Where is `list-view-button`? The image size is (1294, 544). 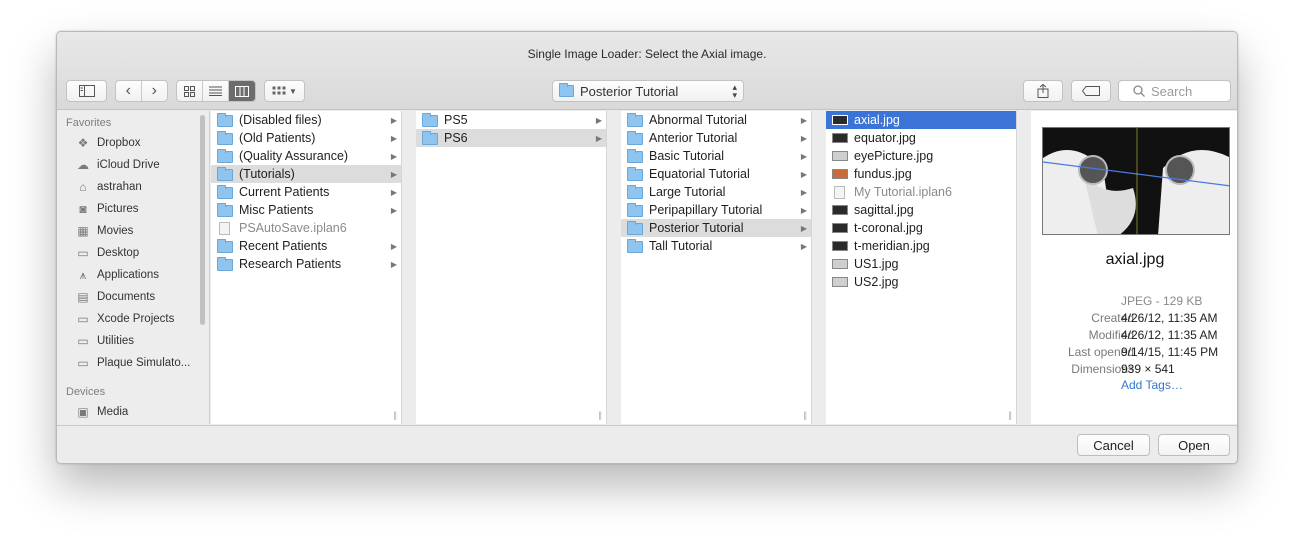
list-view-button is located at coordinates (216, 91).